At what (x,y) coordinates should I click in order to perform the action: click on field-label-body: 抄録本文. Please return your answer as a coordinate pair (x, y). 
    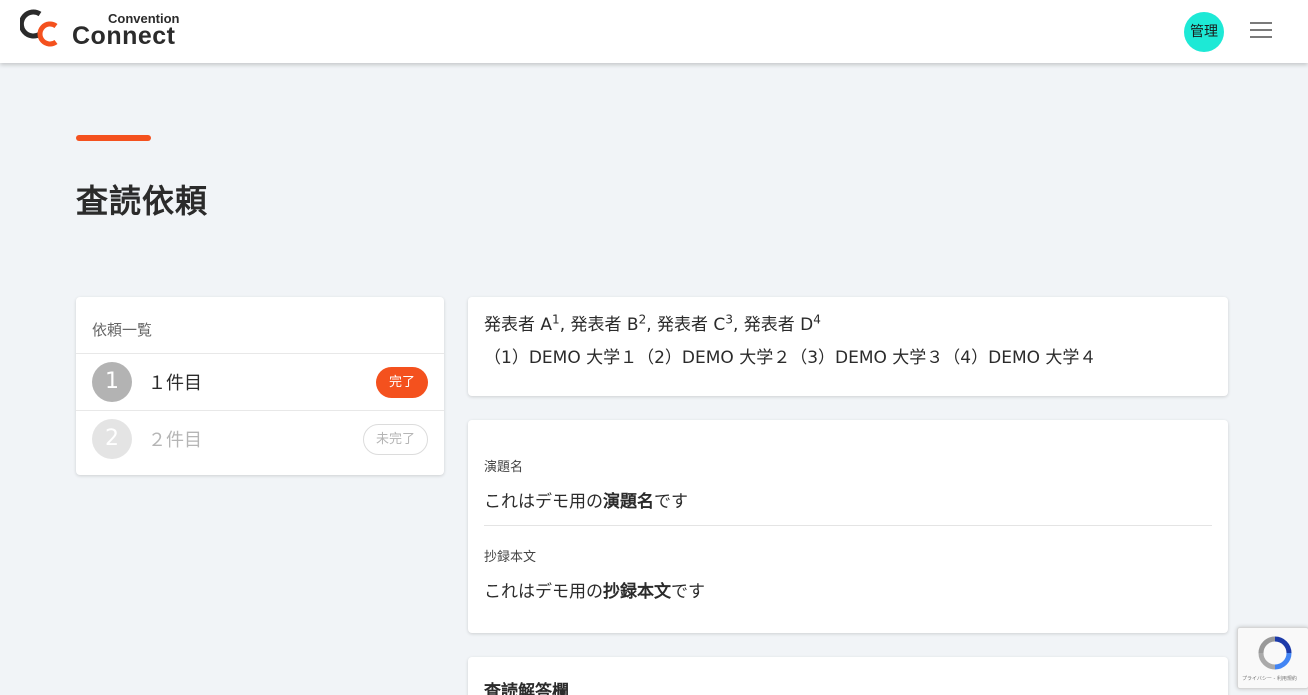
    Looking at the image, I should click on (510, 557).